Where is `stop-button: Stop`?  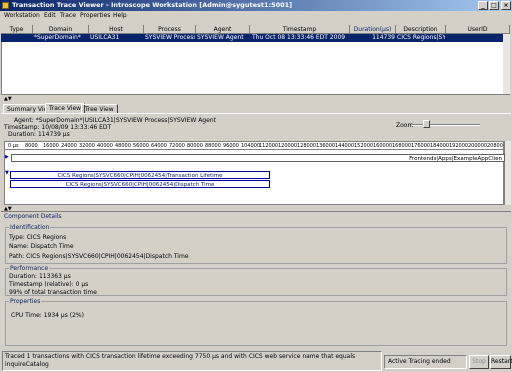 stop-button: Stop is located at coordinates (479, 362).